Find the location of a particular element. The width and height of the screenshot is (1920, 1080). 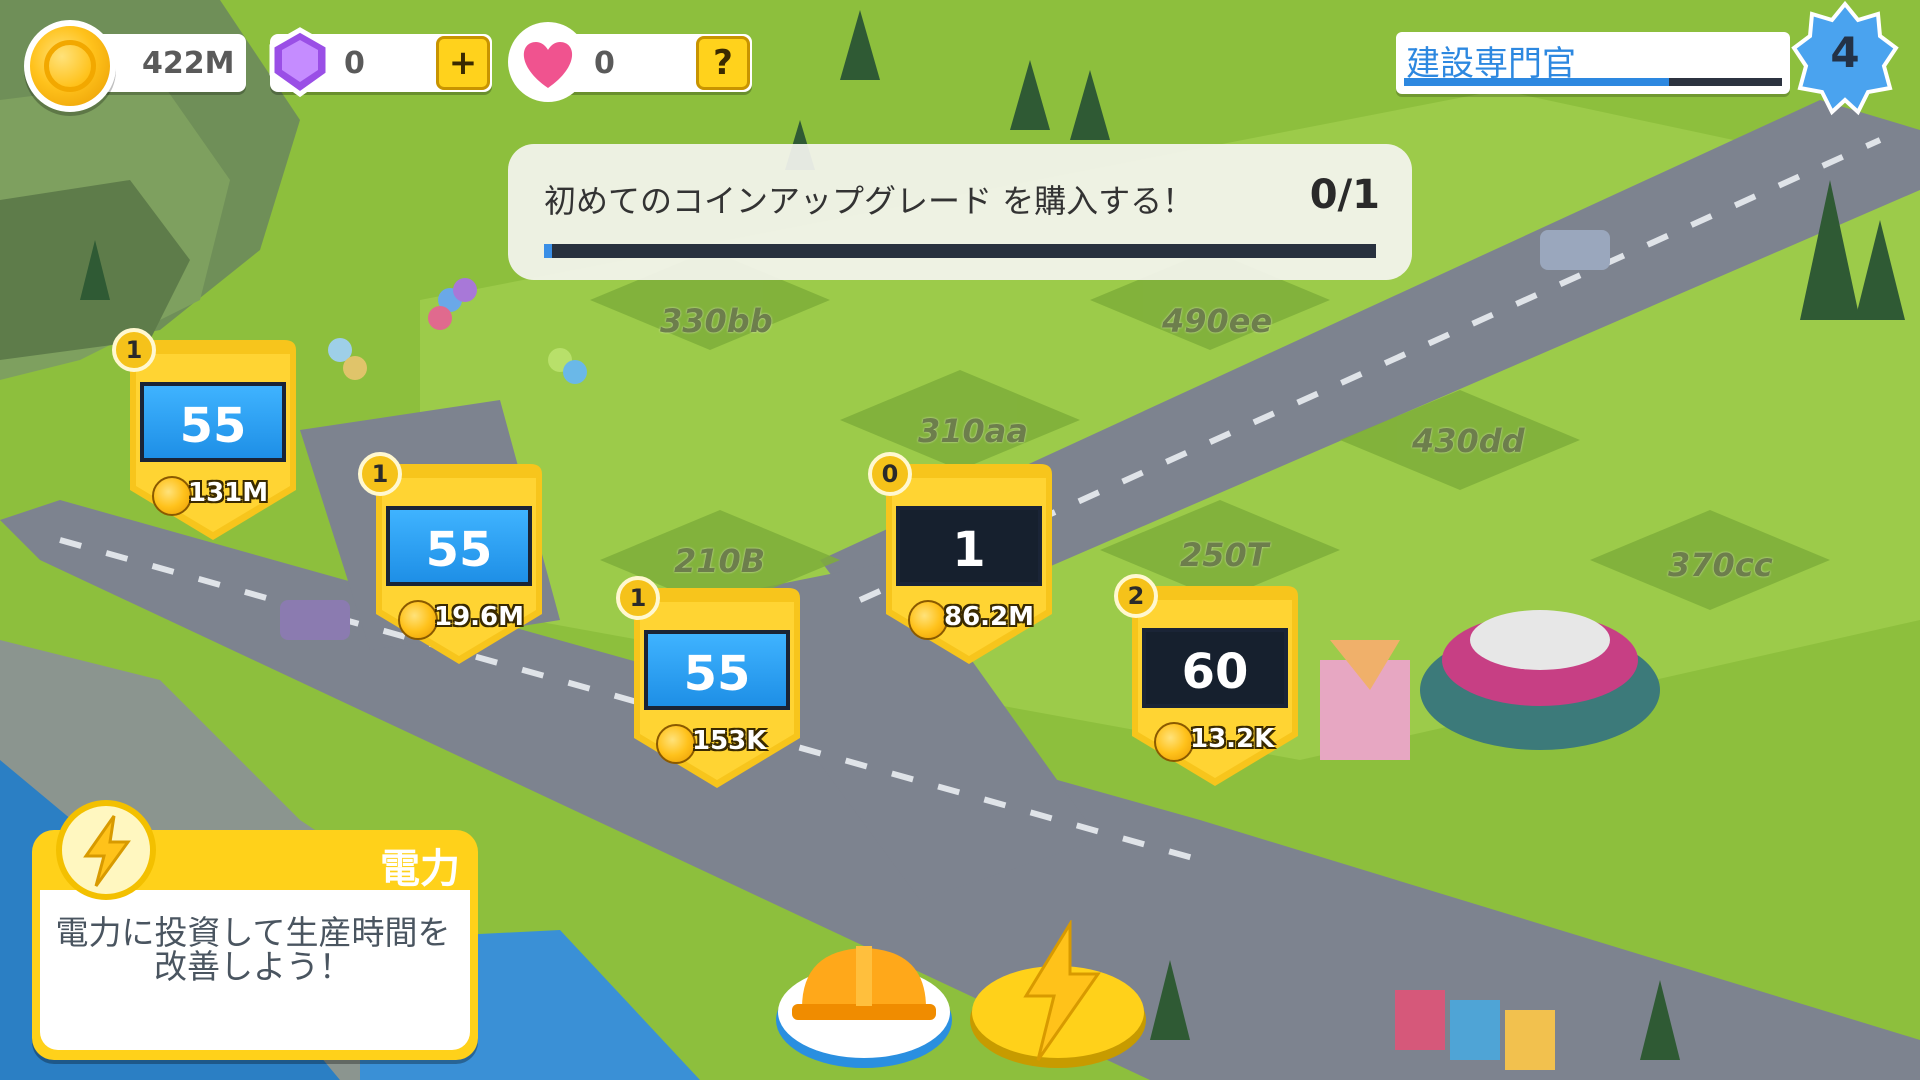

help-button: ? is located at coordinates (723, 63).